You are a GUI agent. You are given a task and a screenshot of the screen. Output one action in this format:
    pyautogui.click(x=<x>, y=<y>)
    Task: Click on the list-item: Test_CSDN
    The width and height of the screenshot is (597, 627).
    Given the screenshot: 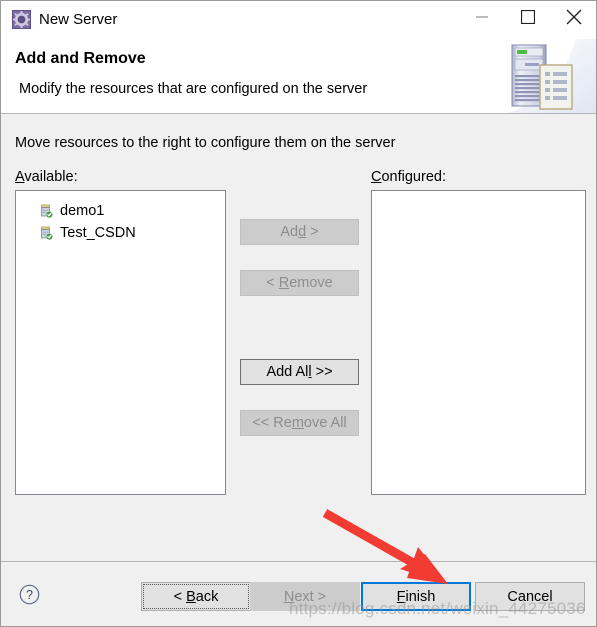 What is the action you would take?
    pyautogui.click(x=87, y=232)
    